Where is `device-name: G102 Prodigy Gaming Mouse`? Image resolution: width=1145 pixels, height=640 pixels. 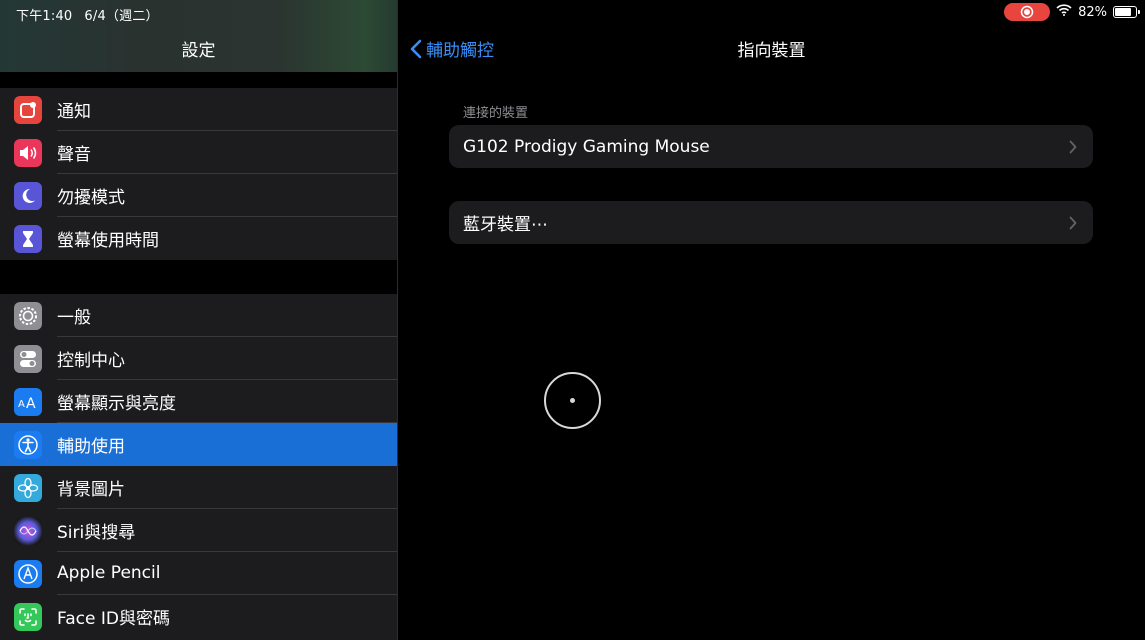 device-name: G102 Prodigy Gaming Mouse is located at coordinates (586, 146).